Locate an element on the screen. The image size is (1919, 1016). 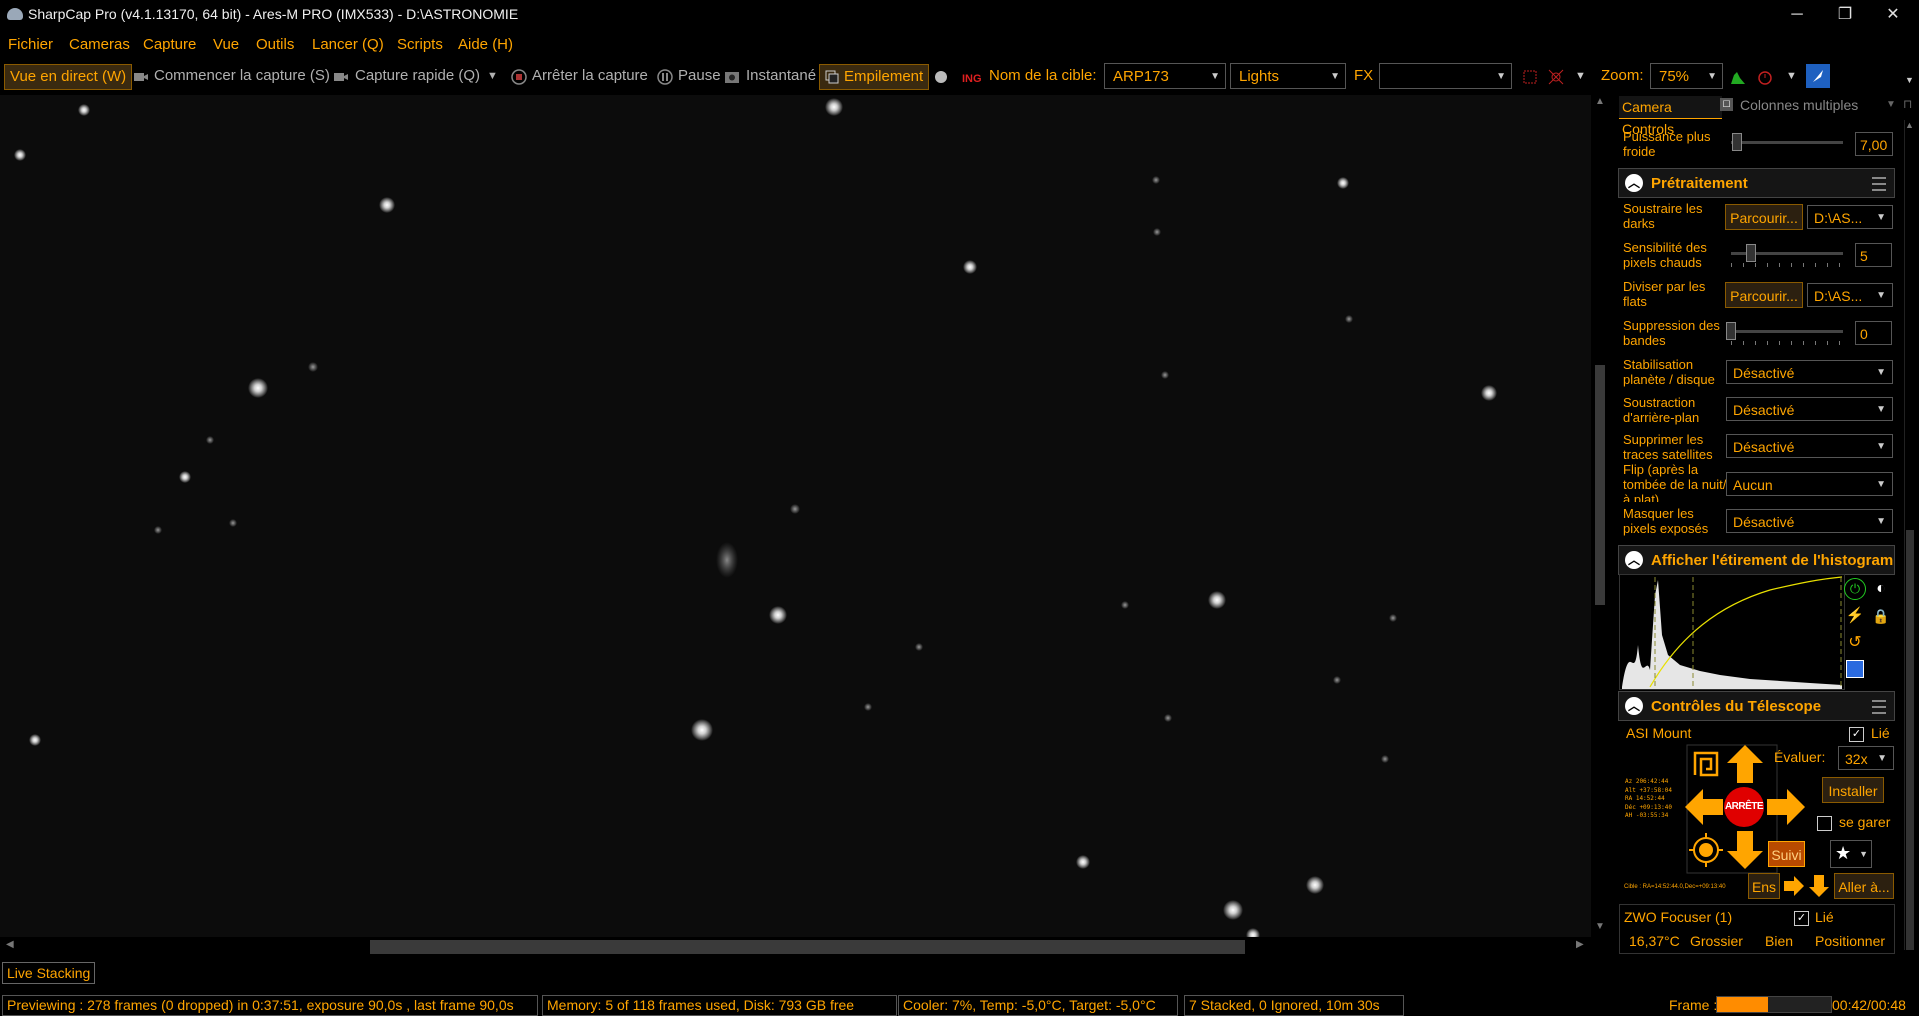
menu-aide: Aide (H) is located at coordinates (485, 44).